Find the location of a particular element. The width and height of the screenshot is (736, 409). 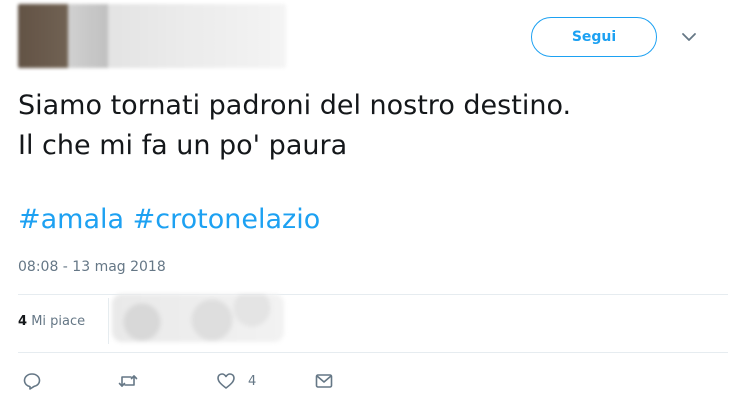

hashtag-link-amala: #amala is located at coordinates (71, 219).